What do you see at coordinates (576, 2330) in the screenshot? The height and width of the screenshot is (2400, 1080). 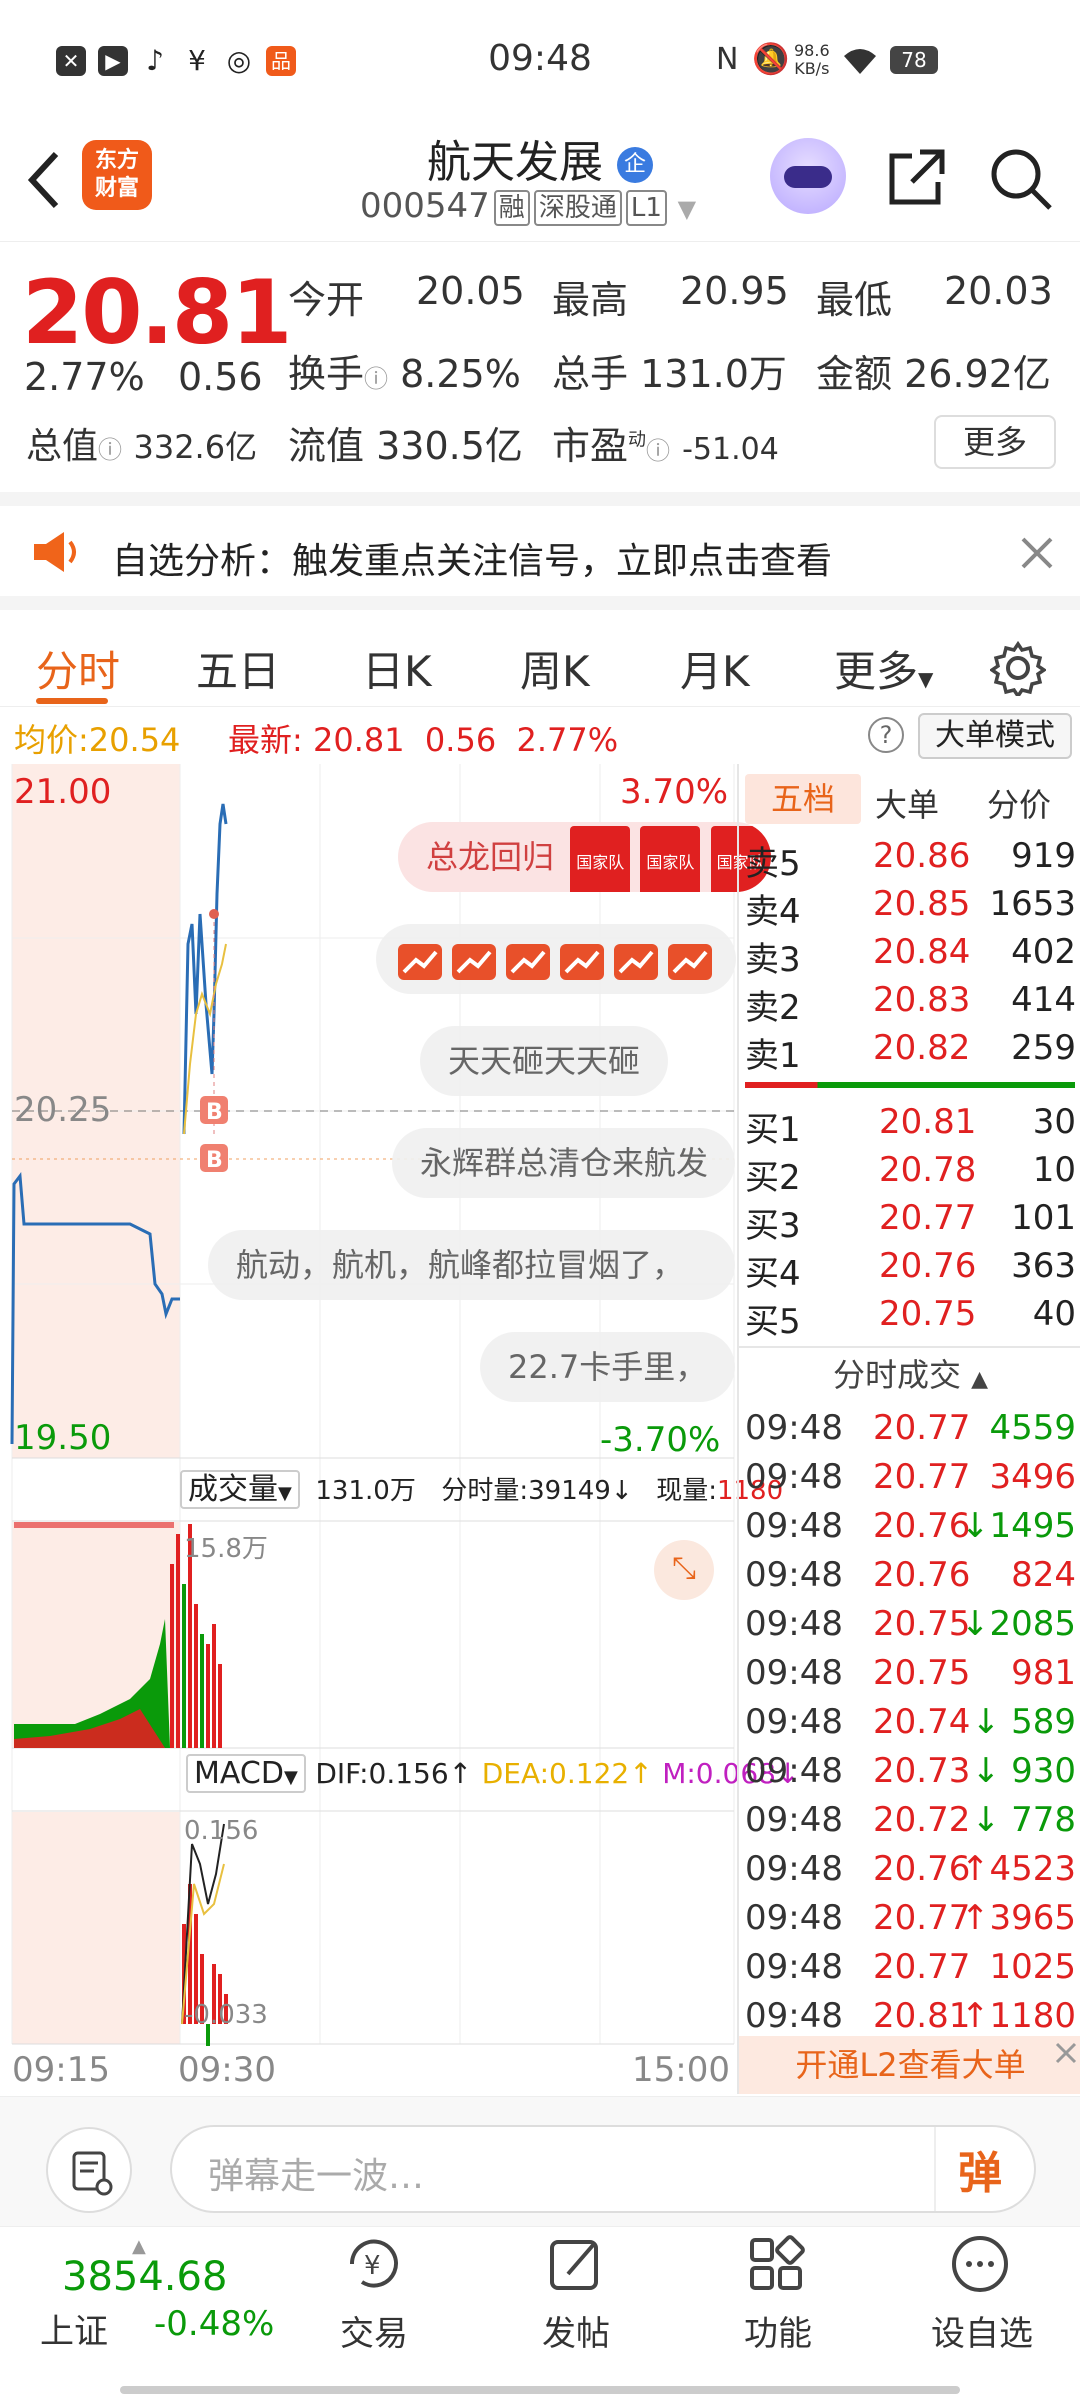 I see `nav-post: 发帖` at bounding box center [576, 2330].